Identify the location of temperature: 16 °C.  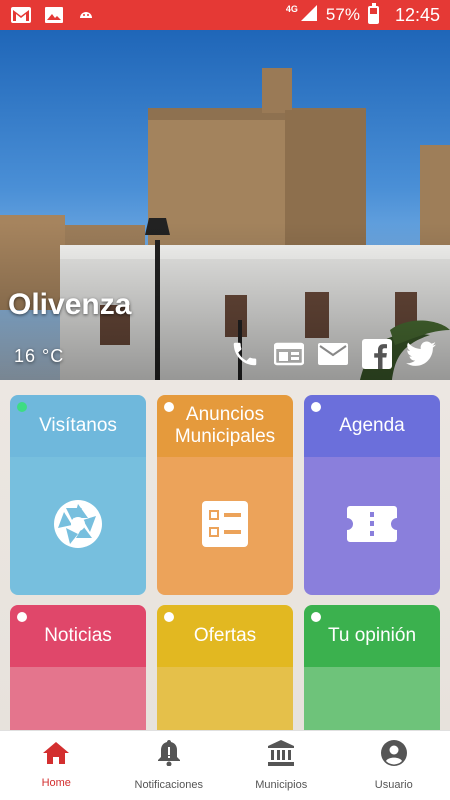
(39, 356).